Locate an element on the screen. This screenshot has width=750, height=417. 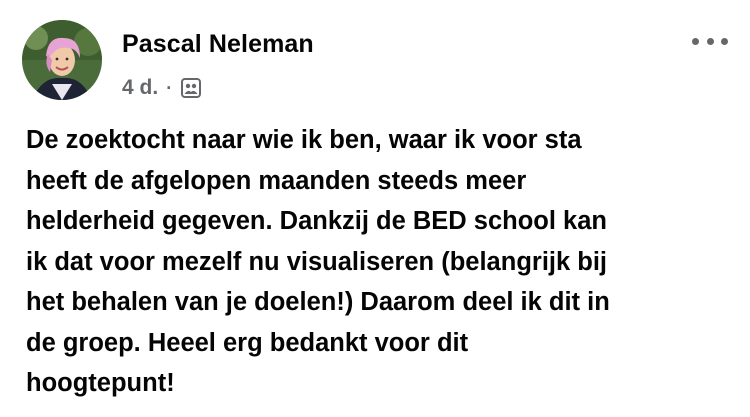
post-meta: 4 d. · is located at coordinates (162, 88).